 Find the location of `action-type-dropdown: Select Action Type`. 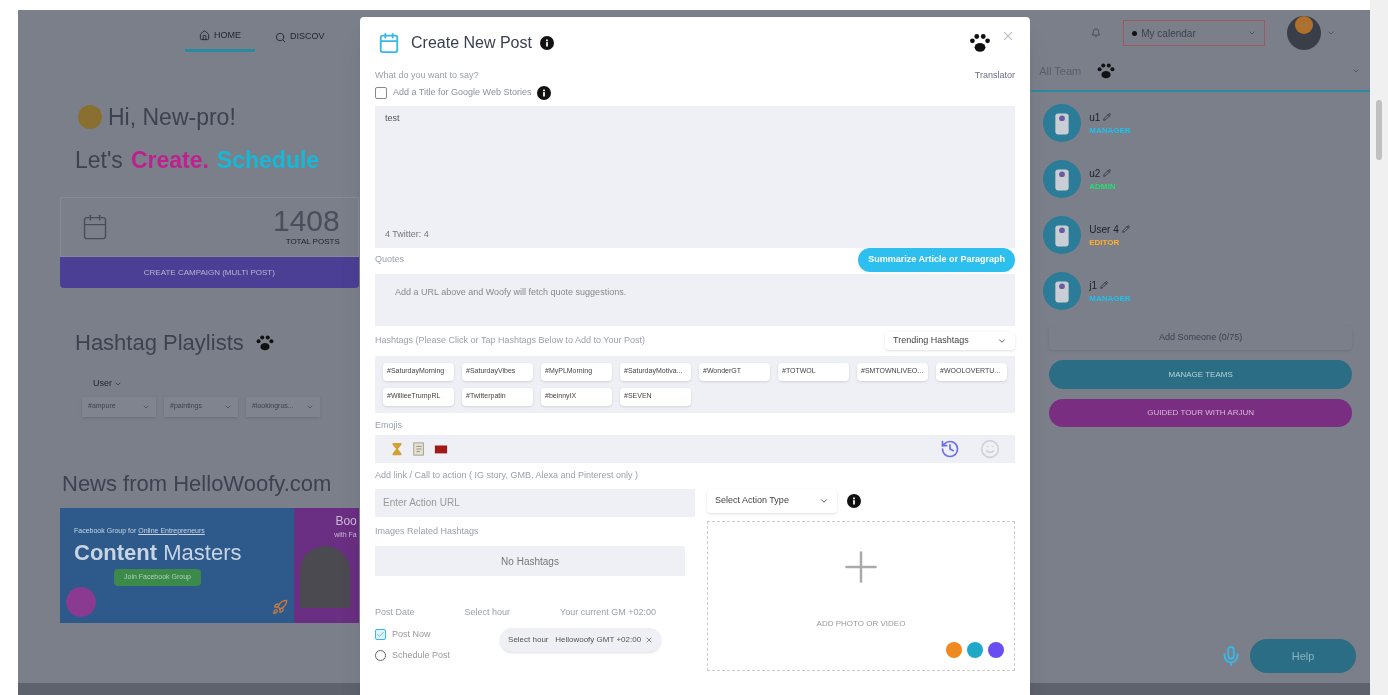

action-type-dropdown: Select Action Type is located at coordinates (772, 500).